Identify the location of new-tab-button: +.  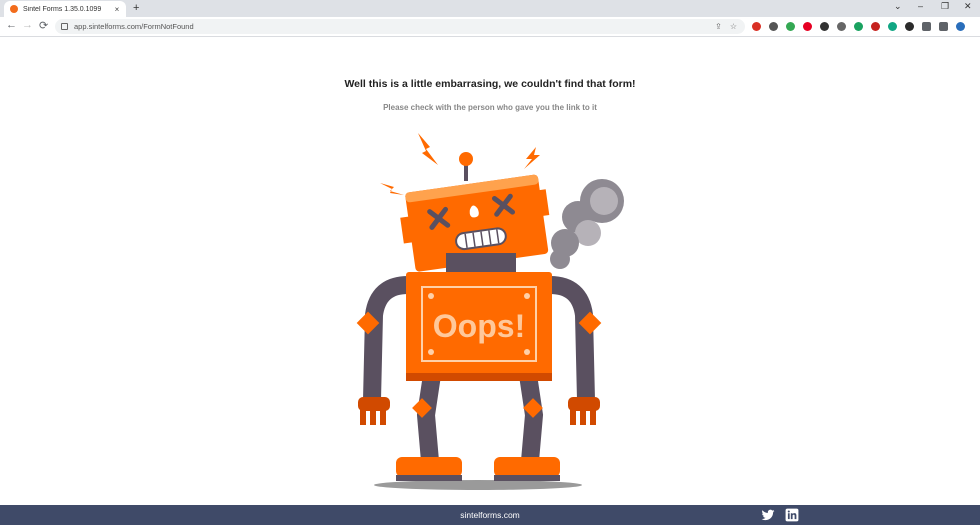
(136, 8).